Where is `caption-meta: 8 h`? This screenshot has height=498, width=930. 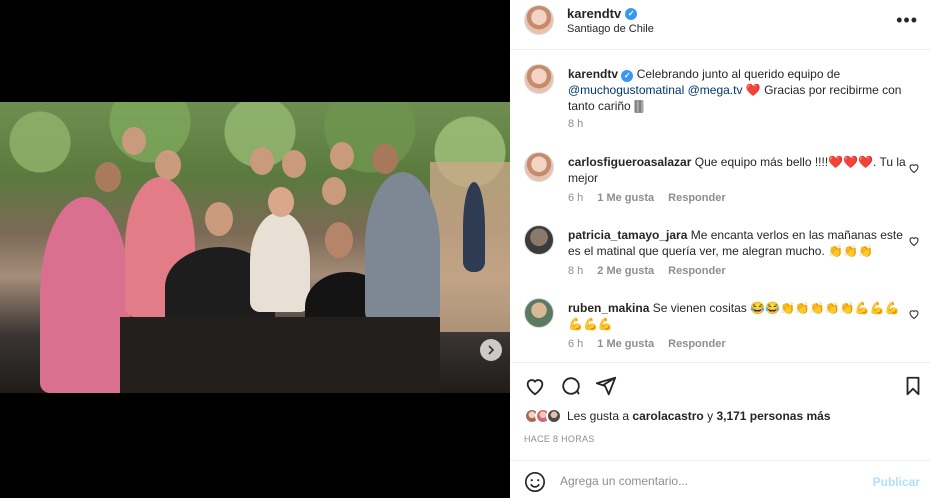 caption-meta: 8 h is located at coordinates (575, 124).